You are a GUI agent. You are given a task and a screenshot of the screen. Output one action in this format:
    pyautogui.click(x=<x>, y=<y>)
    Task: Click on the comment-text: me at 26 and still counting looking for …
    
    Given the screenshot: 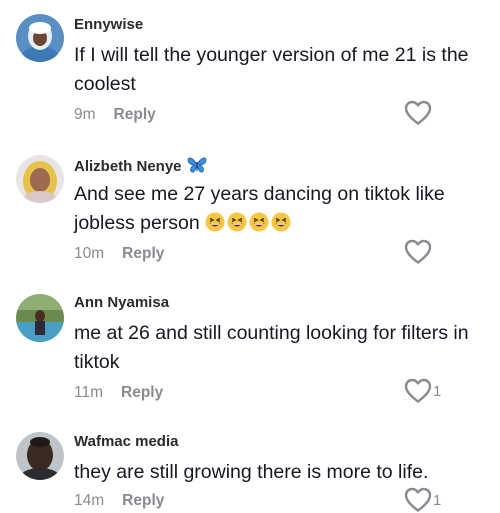 What is the action you would take?
    pyautogui.click(x=271, y=347)
    